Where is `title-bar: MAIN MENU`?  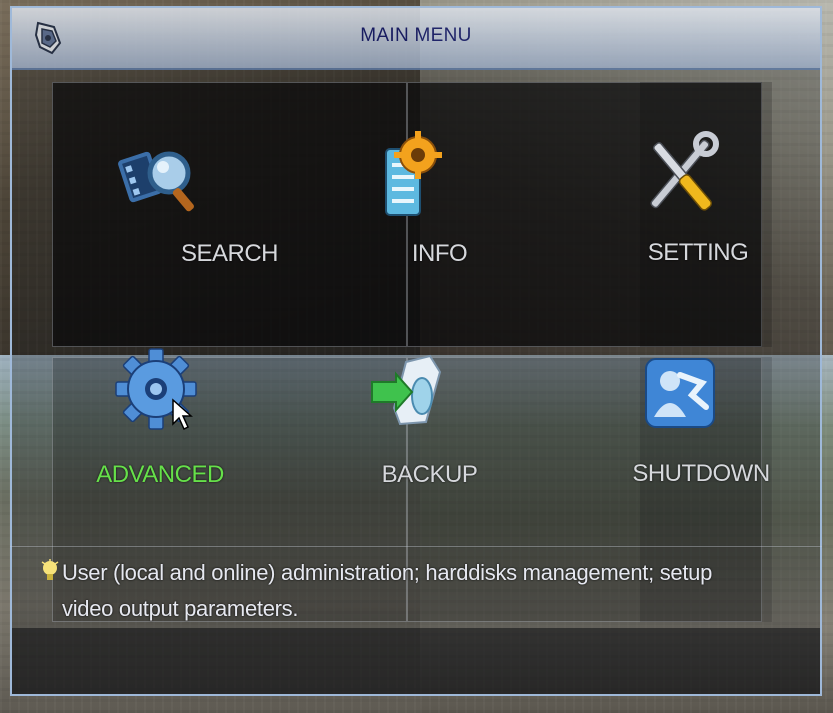
title-bar: MAIN MENU is located at coordinates (416, 39).